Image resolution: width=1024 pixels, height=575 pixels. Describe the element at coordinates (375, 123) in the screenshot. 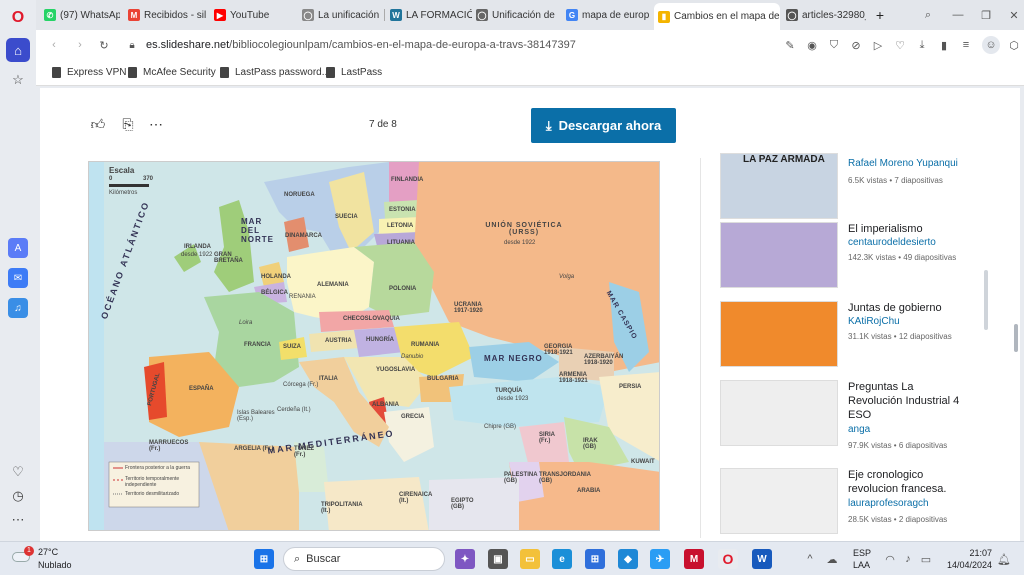

I see `viewer-toolbar: 👍︎ ⎘ ⋯ 7 de 8 ⤓ Descargar ahora` at that location.